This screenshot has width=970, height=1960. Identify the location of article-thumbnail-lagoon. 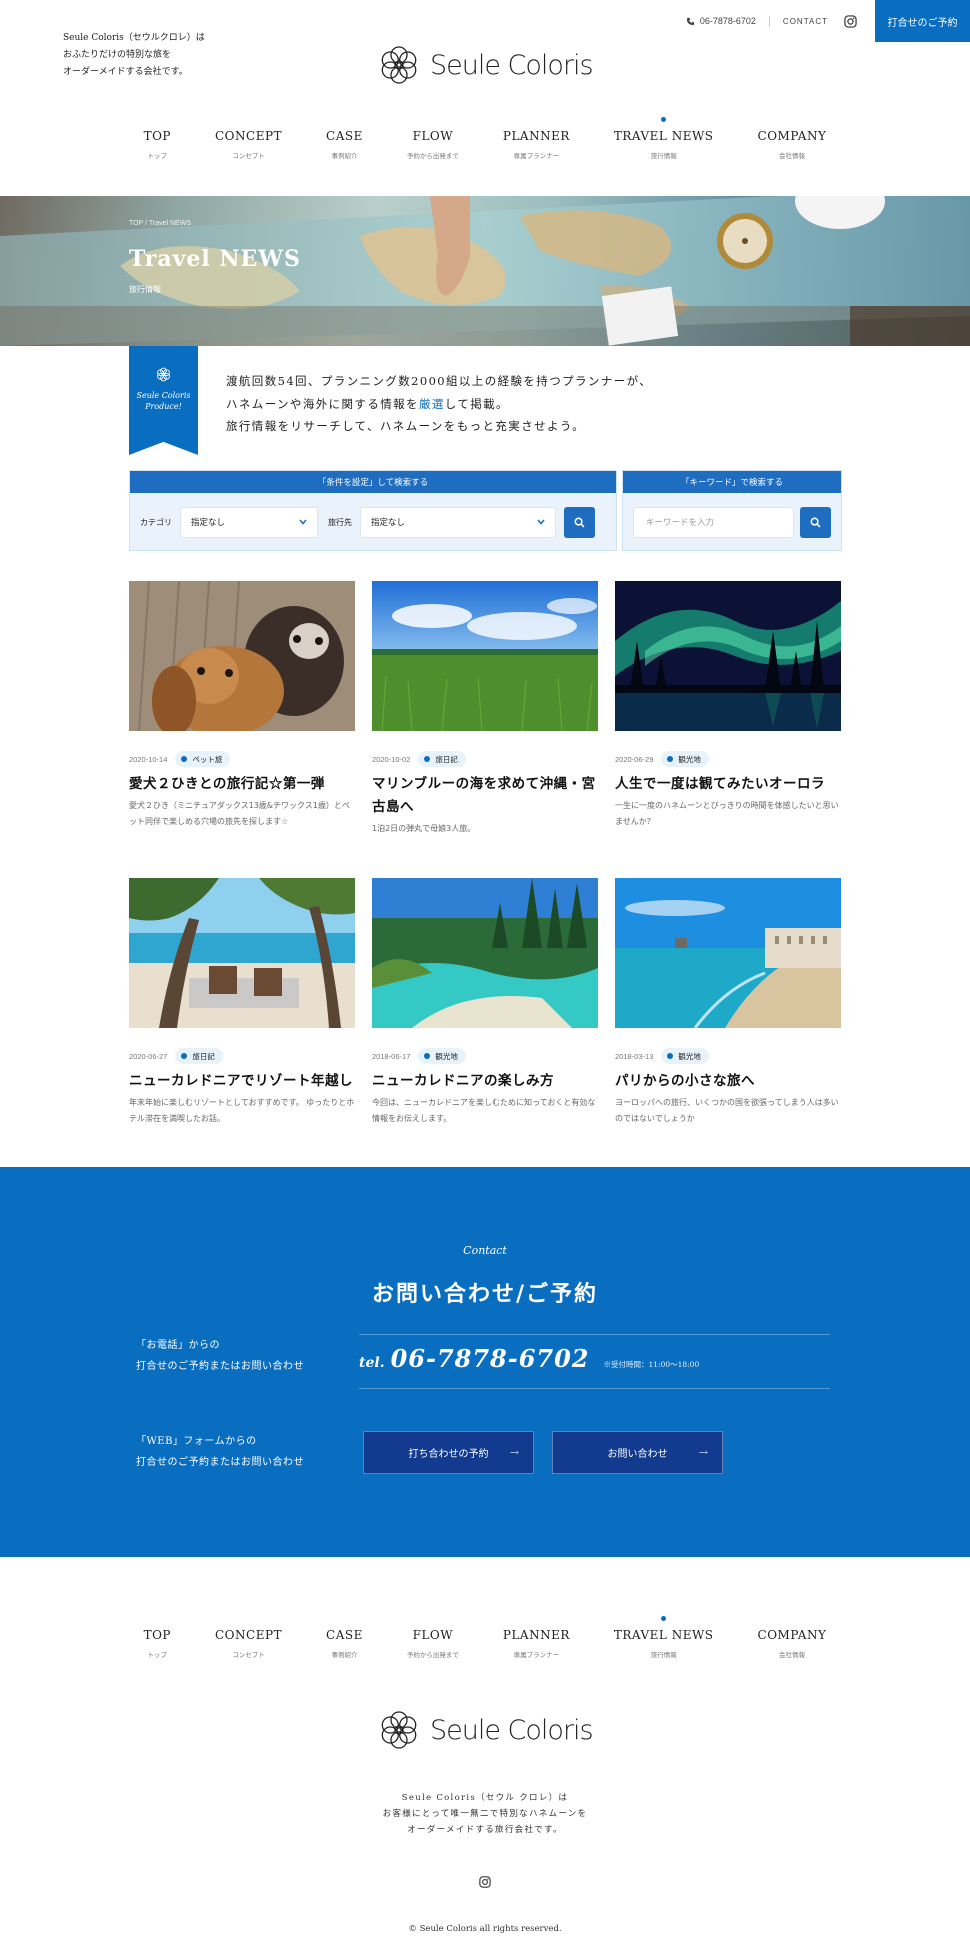
(485, 953).